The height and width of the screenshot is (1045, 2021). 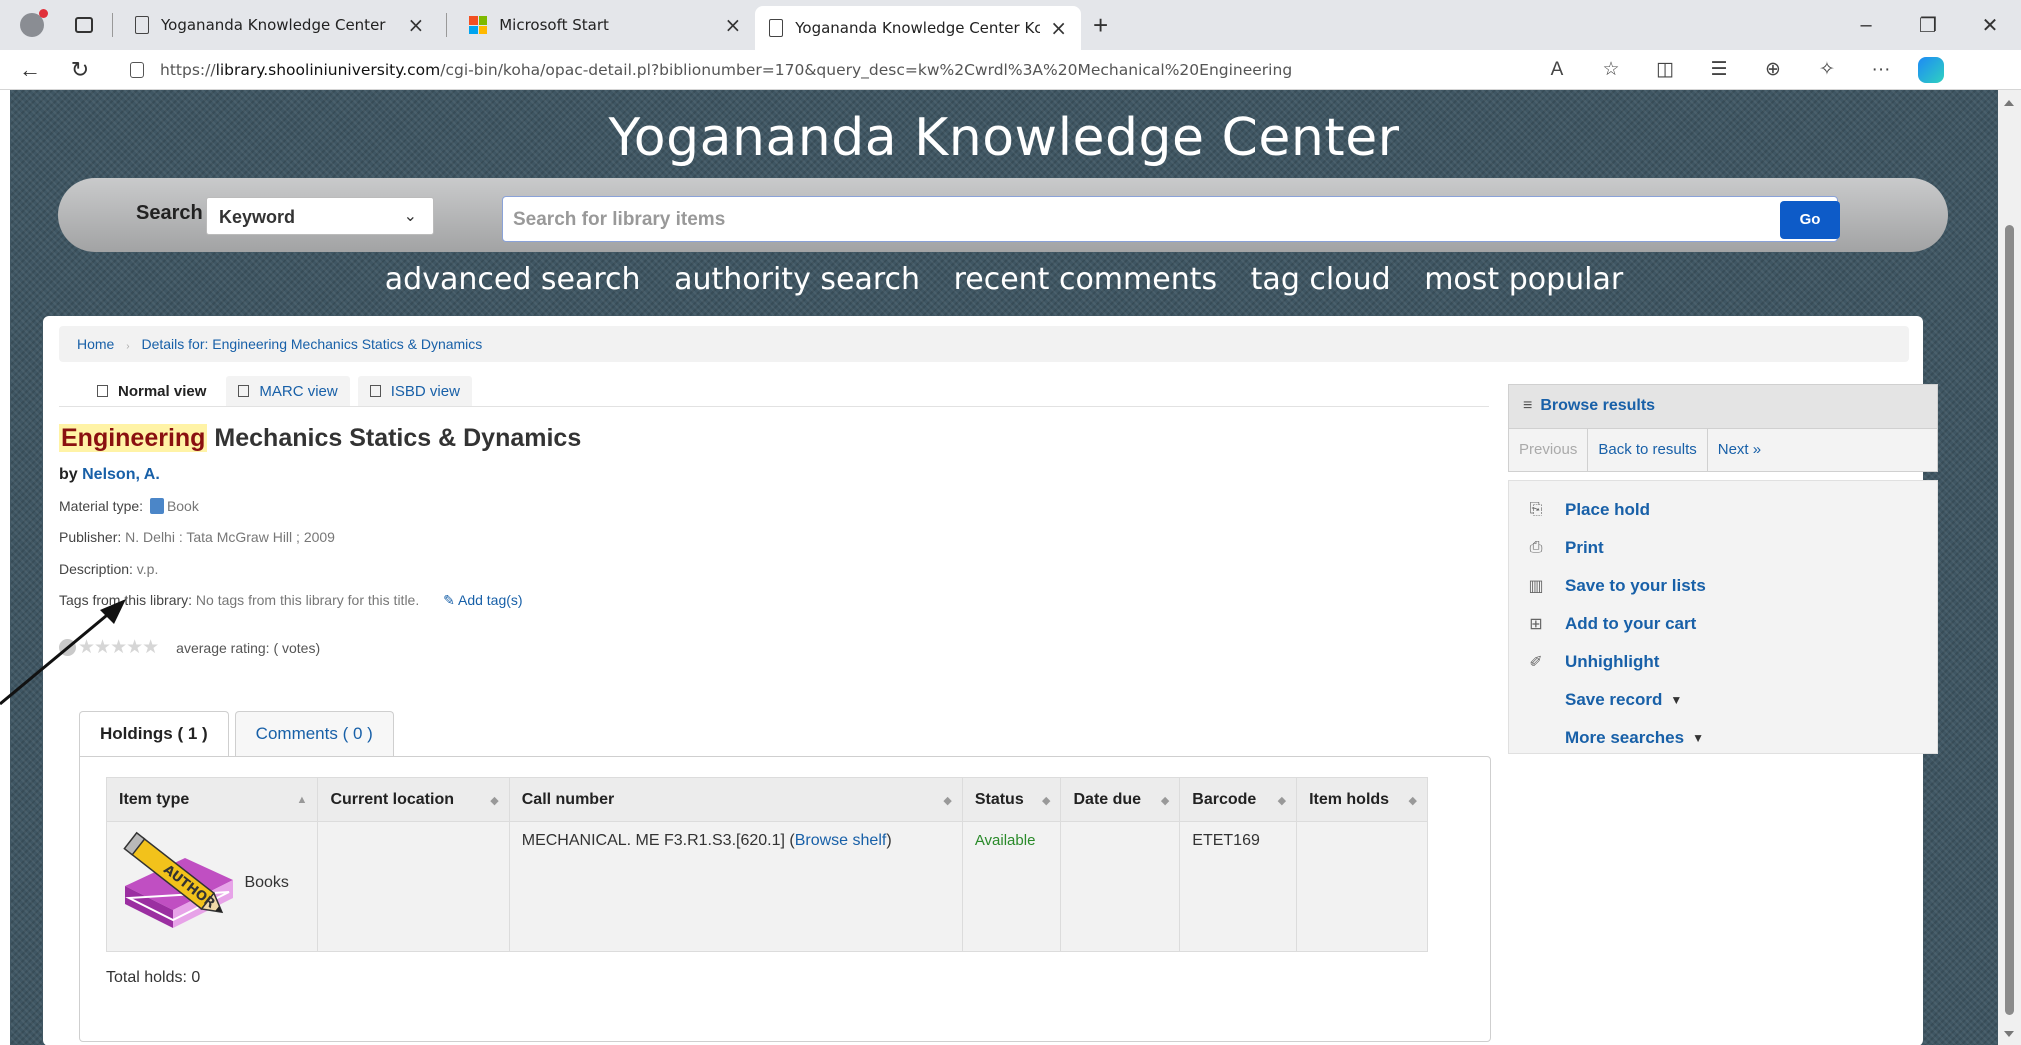 What do you see at coordinates (1120, 886) in the screenshot?
I see `date-due-cell` at bounding box center [1120, 886].